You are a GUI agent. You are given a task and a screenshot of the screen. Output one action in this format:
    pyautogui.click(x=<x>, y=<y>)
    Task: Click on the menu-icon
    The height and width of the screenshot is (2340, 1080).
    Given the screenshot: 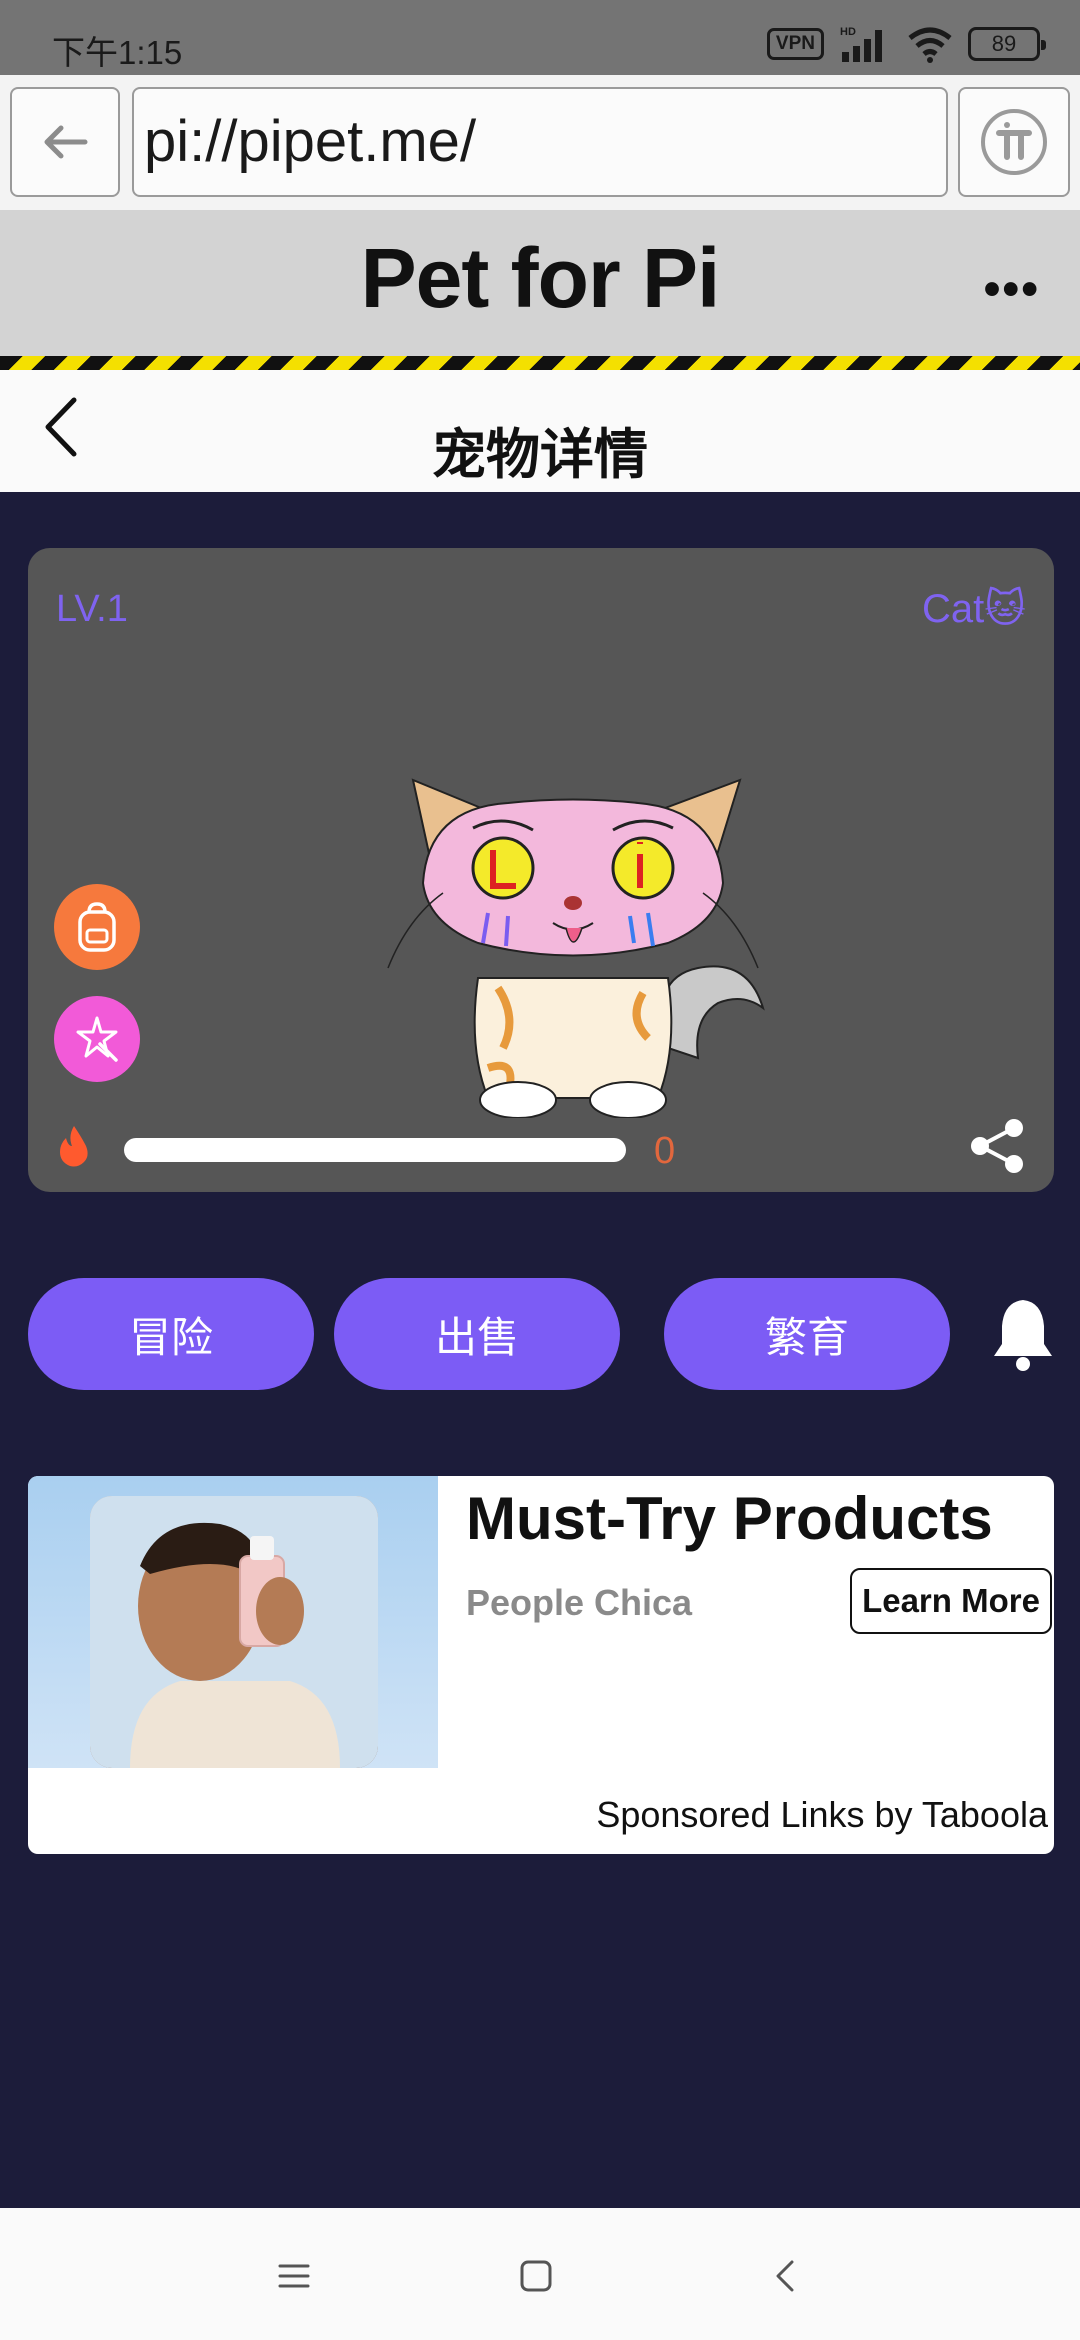 What is the action you would take?
    pyautogui.click(x=294, y=2276)
    